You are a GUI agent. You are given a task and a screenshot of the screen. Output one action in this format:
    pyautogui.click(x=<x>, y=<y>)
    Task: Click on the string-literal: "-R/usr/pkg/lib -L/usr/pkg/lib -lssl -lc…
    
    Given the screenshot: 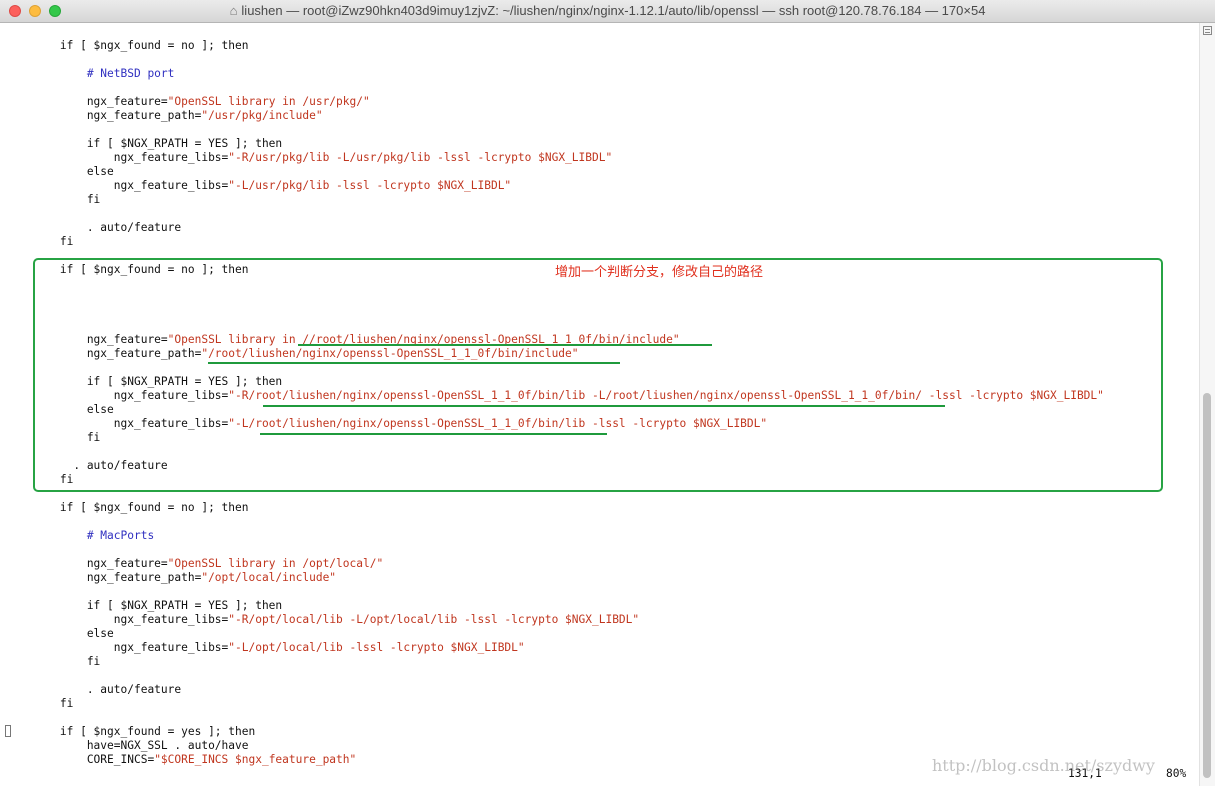 What is the action you would take?
    pyautogui.click(x=420, y=157)
    